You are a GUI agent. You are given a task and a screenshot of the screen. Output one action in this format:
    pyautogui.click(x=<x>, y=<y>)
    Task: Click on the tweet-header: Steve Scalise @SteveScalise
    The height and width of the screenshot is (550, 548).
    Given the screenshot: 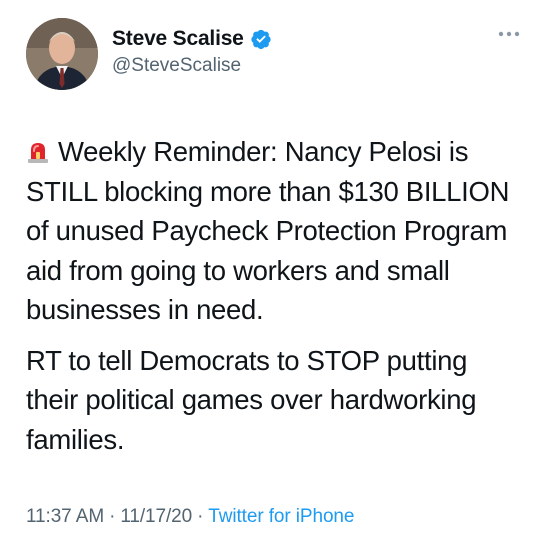 What is the action you would take?
    pyautogui.click(x=274, y=54)
    